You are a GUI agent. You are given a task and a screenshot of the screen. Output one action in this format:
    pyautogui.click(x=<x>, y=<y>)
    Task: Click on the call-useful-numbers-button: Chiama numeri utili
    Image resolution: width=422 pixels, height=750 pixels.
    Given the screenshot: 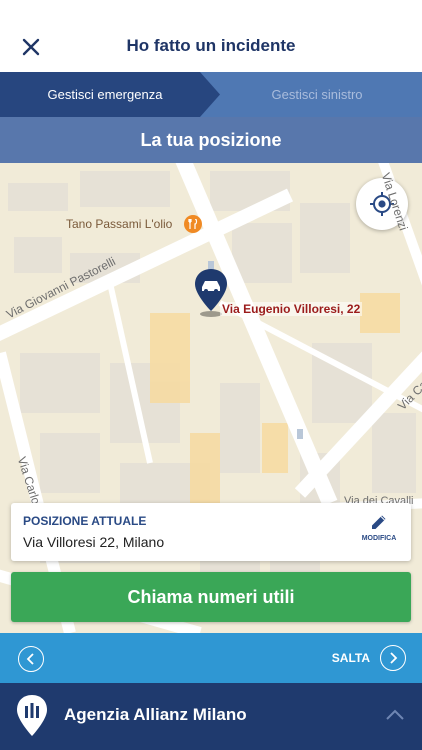 What is the action you would take?
    pyautogui.click(x=211, y=597)
    